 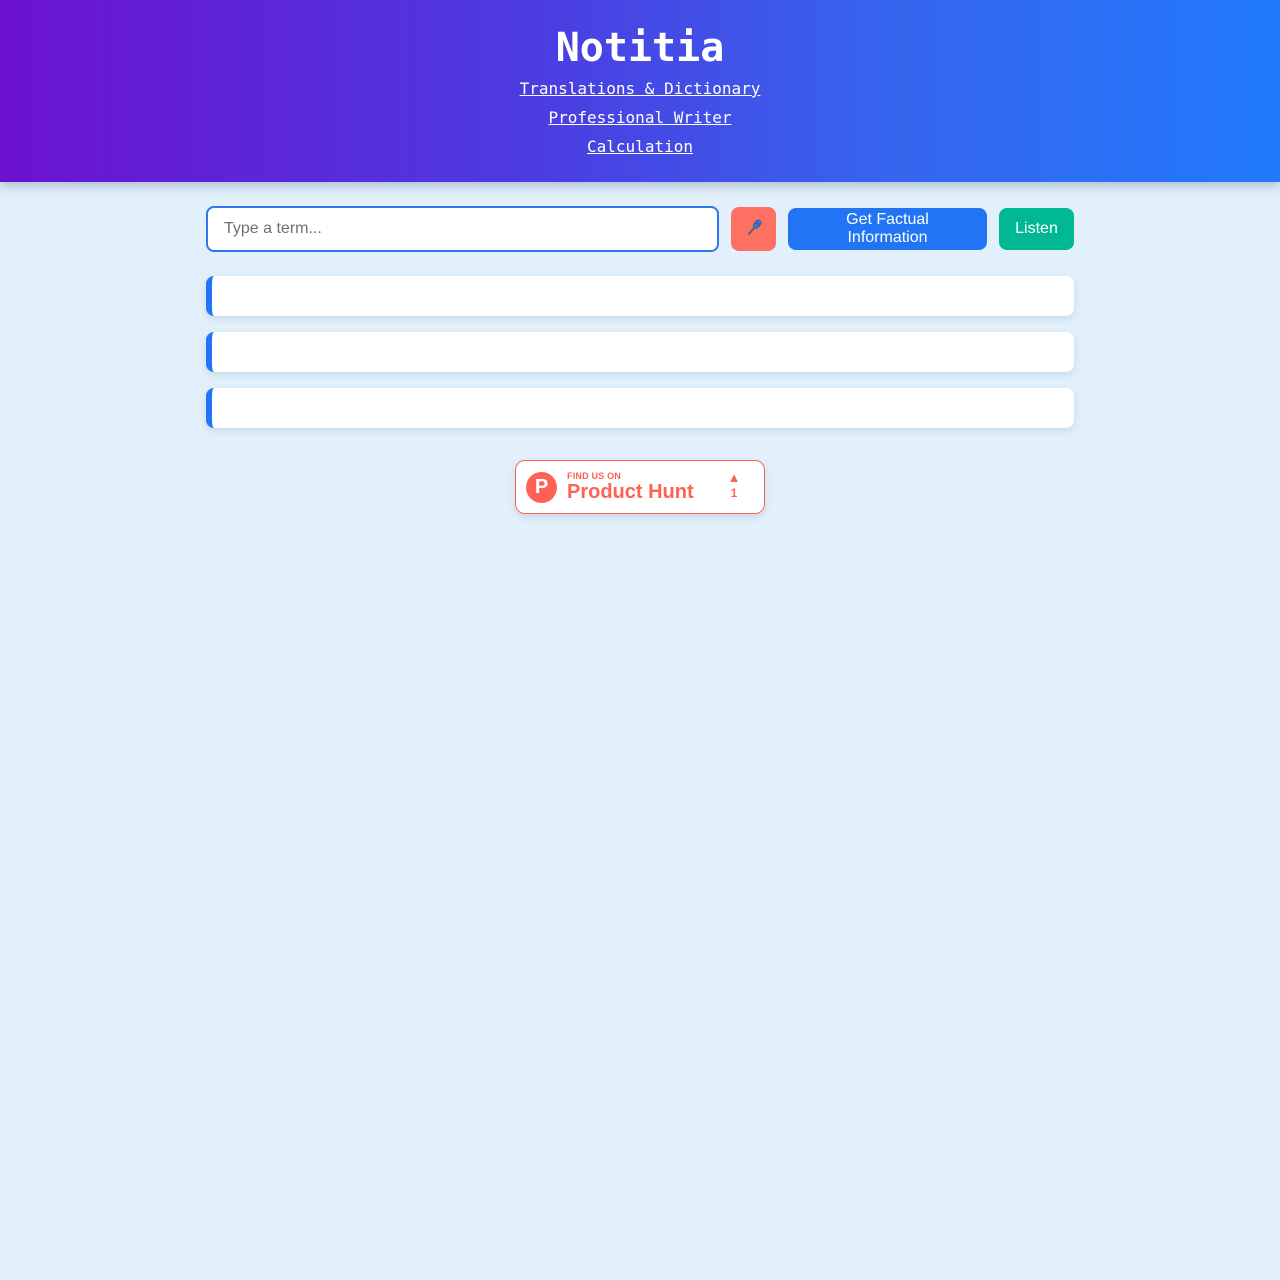 I want to click on product-hunt-badge: P FIND US ON Product Hunt ▲ 1, so click(x=640, y=487).